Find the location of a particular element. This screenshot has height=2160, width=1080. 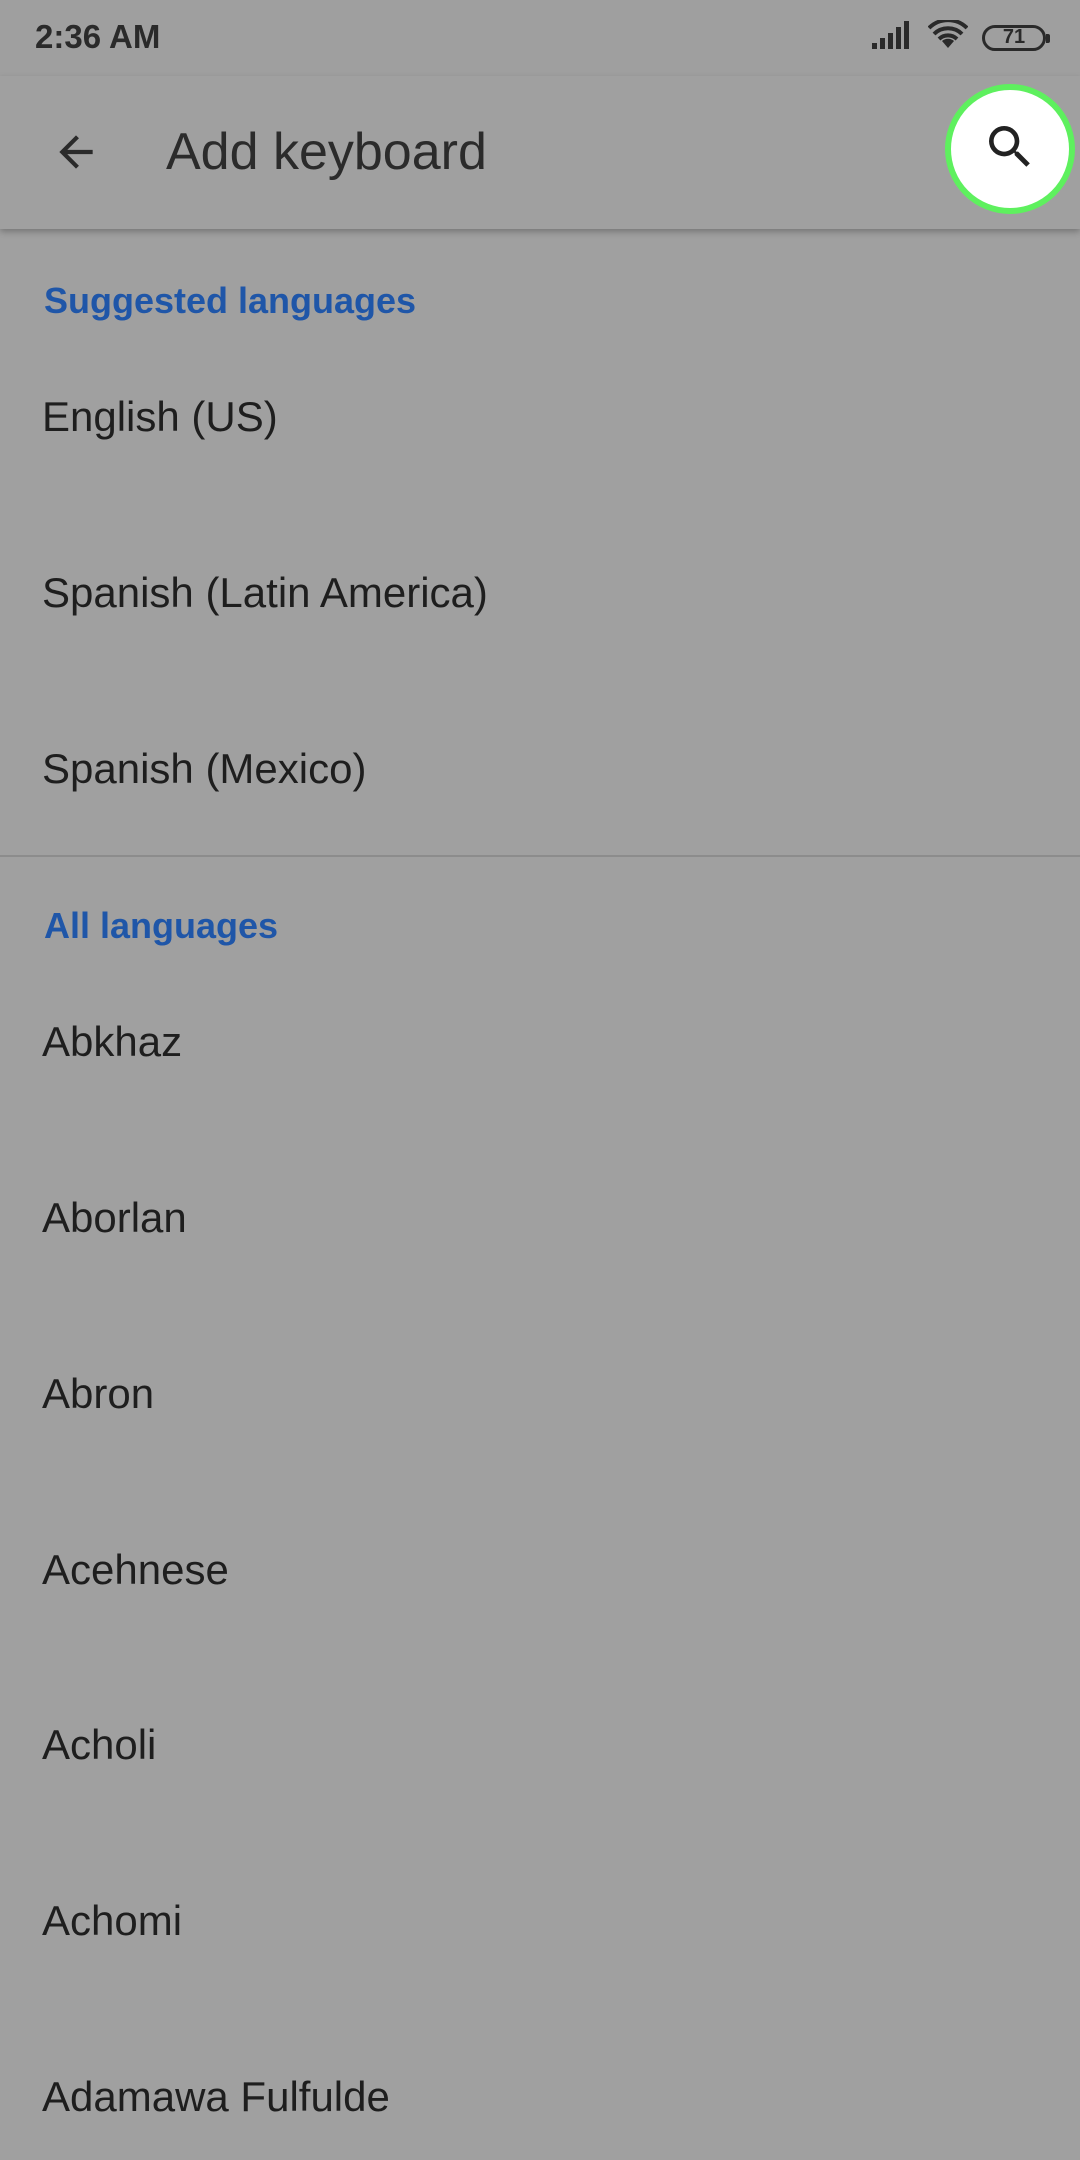

status-time: 2:36 AM is located at coordinates (98, 36).